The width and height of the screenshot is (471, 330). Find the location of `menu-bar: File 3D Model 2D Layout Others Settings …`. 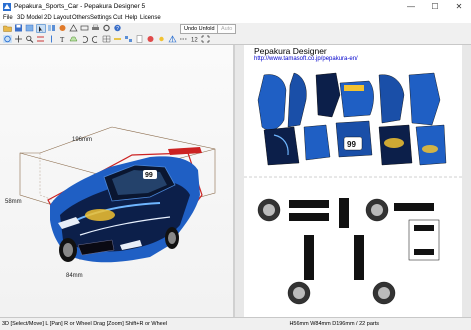

menu-bar: File 3D Model 2D Layout Others Settings … is located at coordinates (235, 18).